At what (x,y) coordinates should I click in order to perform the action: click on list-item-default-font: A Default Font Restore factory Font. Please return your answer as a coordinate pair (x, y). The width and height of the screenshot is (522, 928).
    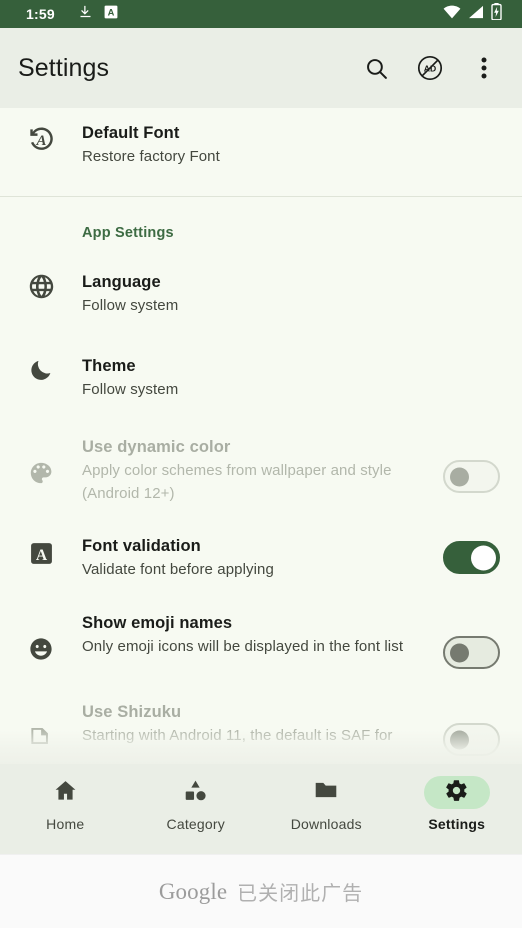
    Looking at the image, I should click on (261, 138).